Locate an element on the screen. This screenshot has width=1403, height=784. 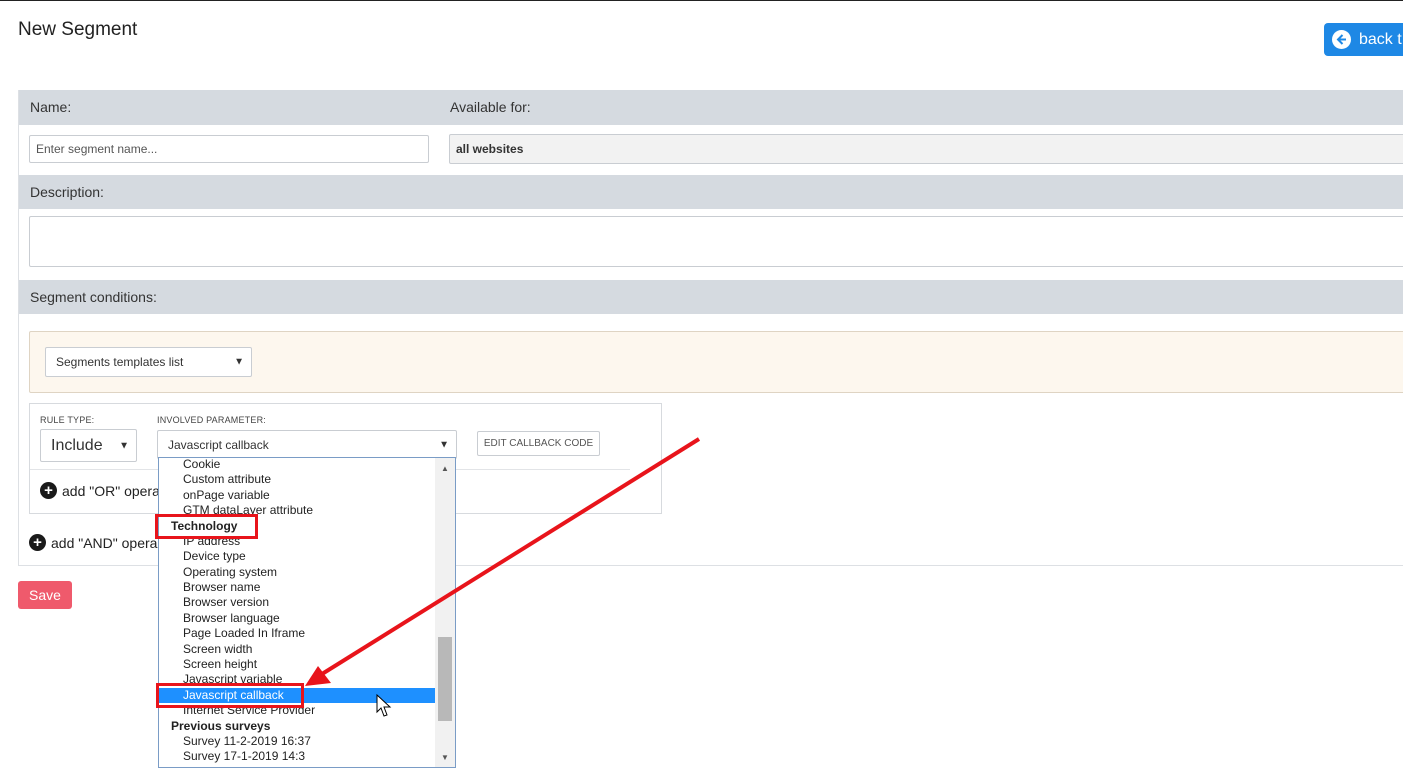
annotation-arrow-line is located at coordinates (510, 556).